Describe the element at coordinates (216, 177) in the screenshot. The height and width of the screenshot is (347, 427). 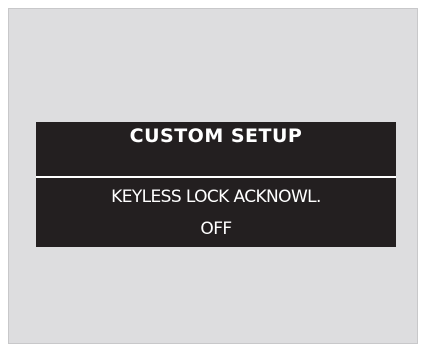
I see `header-divider` at that location.